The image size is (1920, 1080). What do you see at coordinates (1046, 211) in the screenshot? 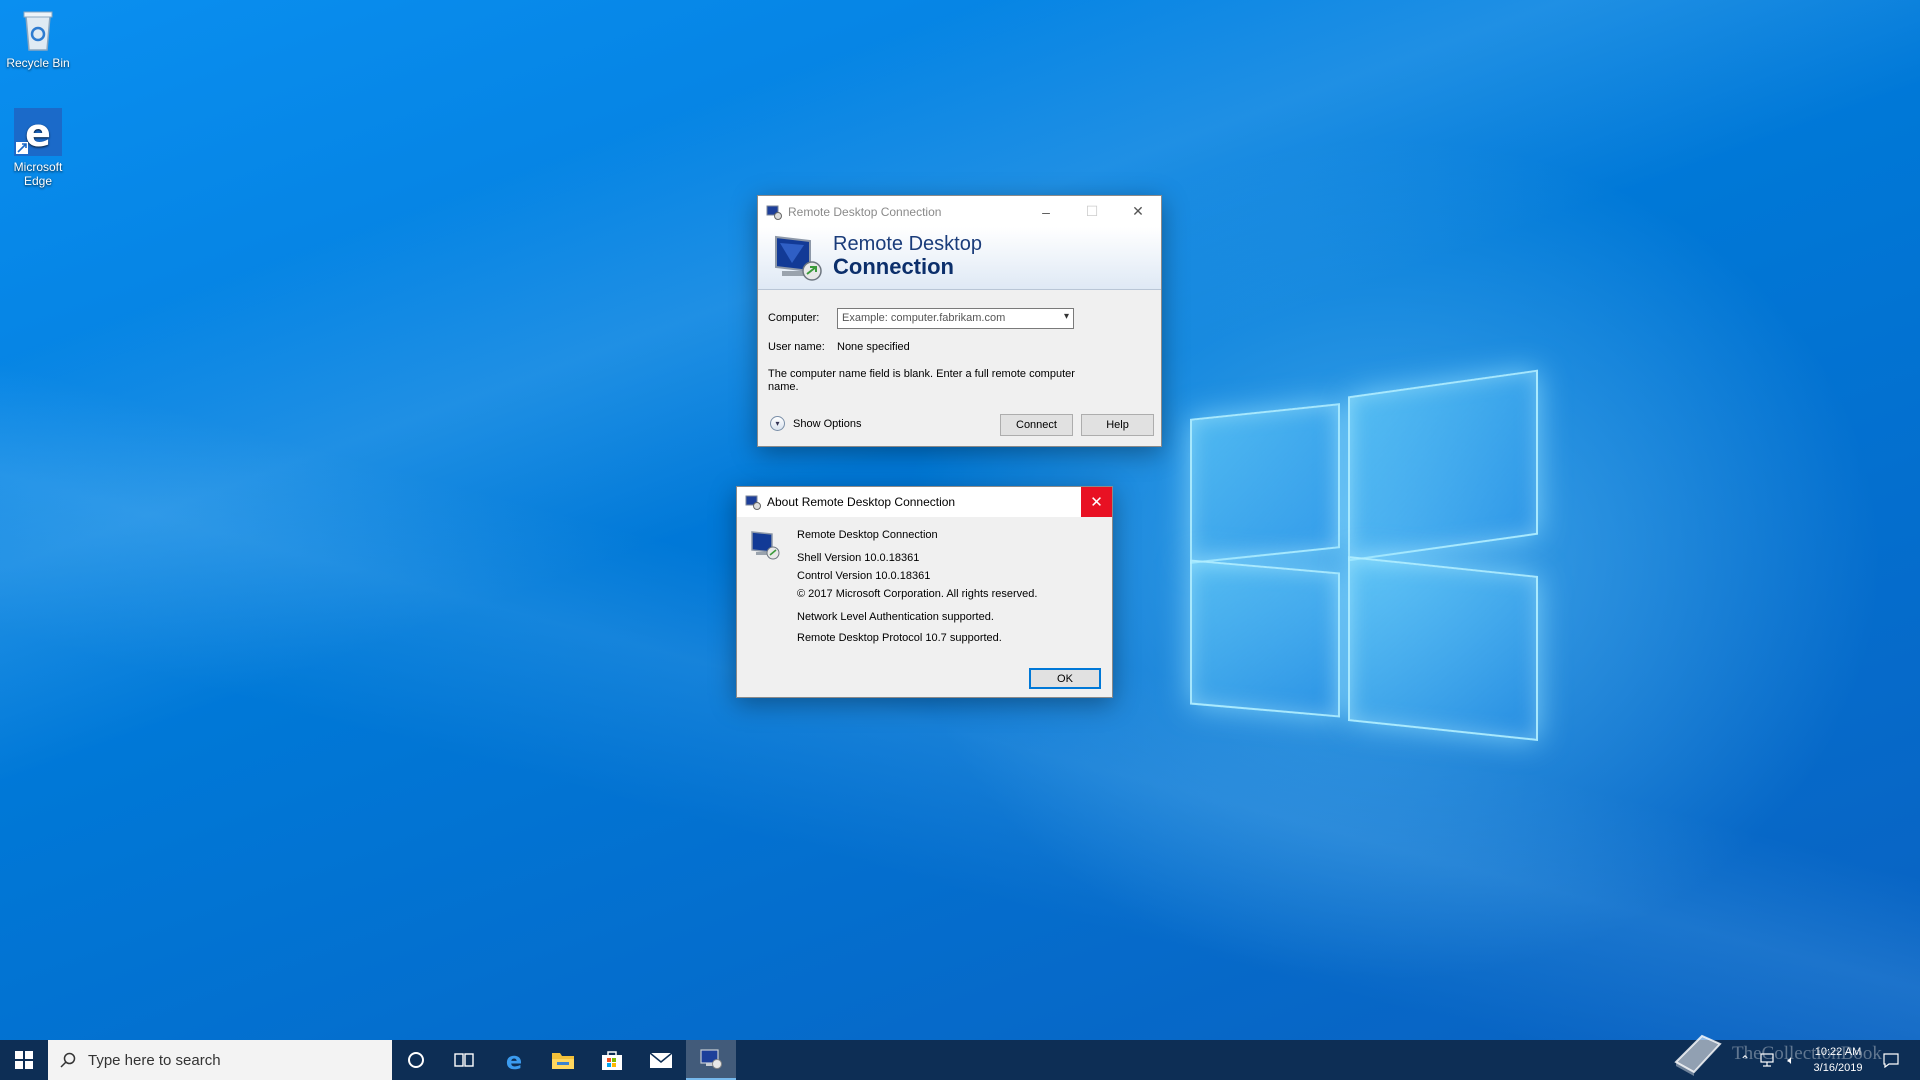
I see `minimize-button: –` at bounding box center [1046, 211].